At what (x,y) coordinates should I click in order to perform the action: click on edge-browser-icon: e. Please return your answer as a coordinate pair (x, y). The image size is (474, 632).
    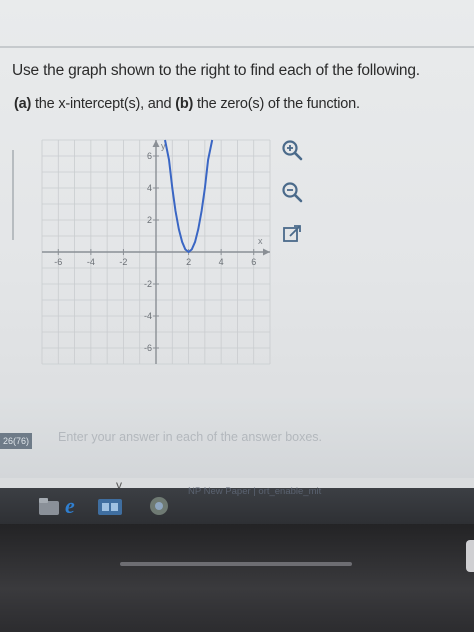
    Looking at the image, I should click on (73, 506).